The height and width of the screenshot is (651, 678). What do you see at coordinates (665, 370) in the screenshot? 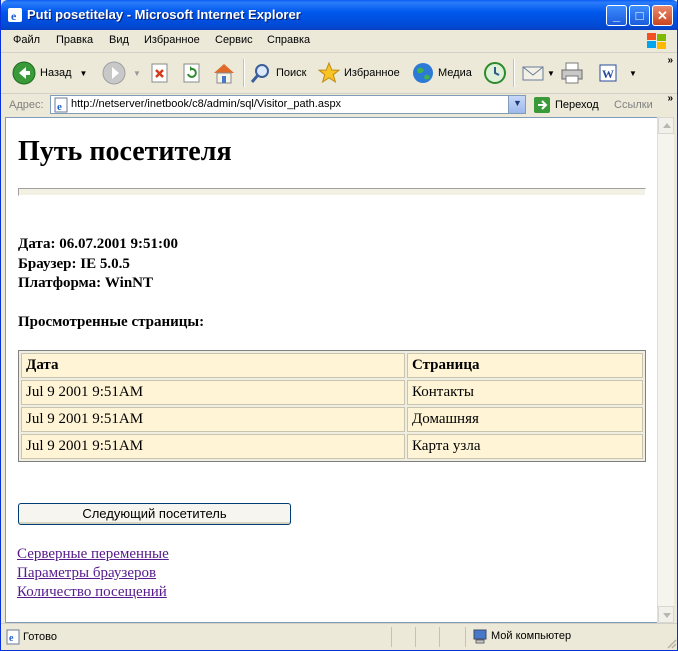
I see `vertical-scrollbar` at bounding box center [665, 370].